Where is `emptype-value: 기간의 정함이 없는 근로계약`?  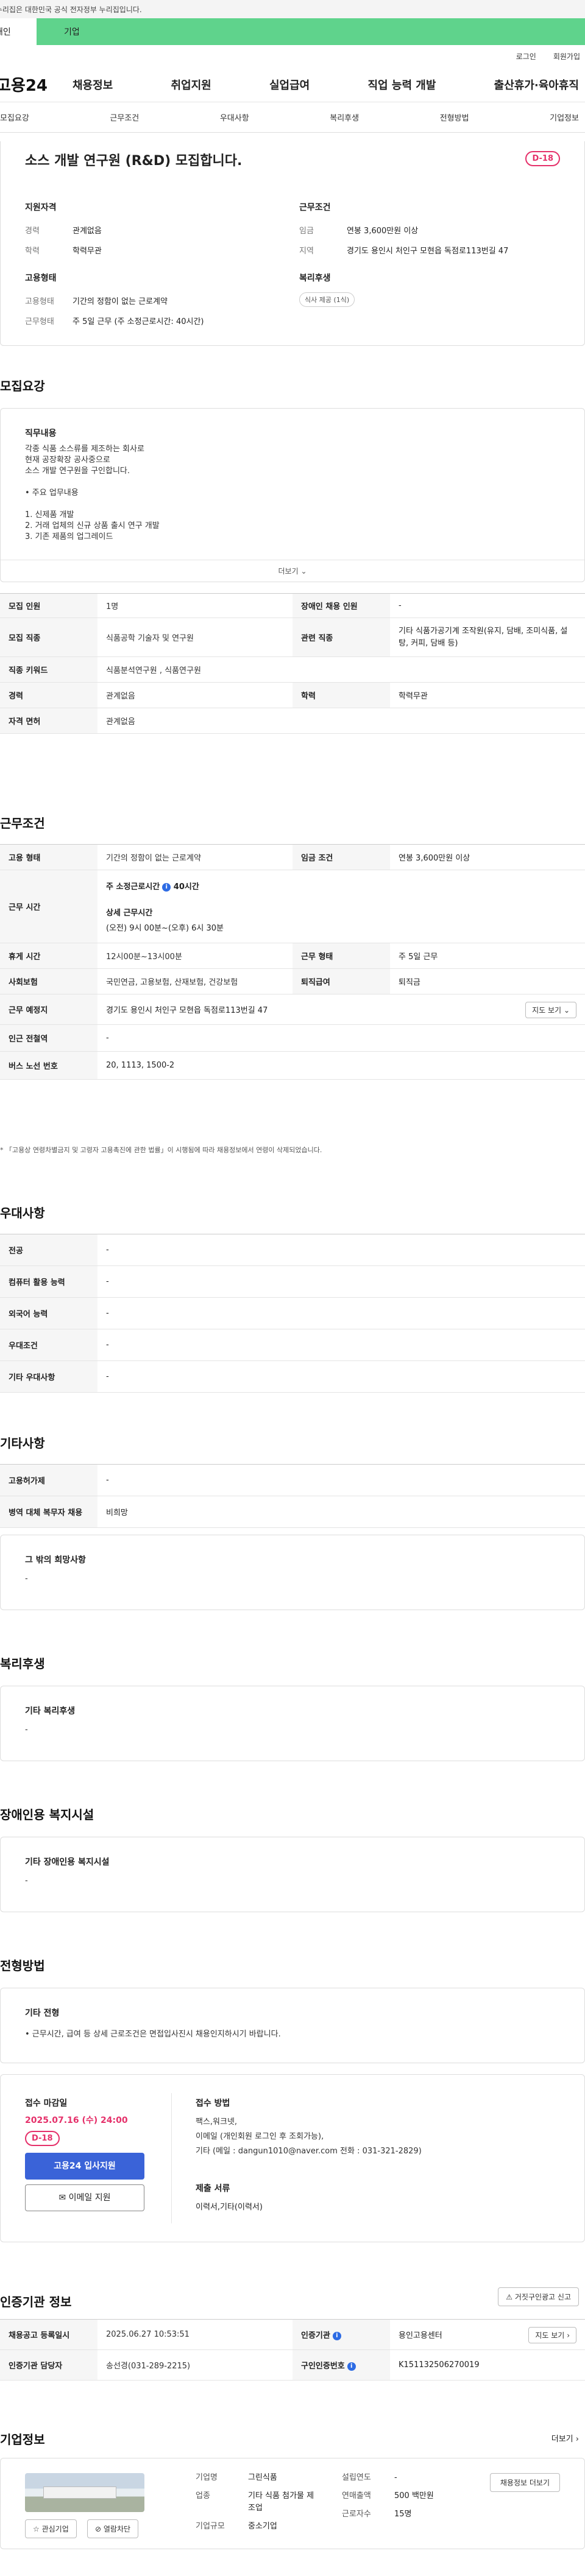 emptype-value: 기간의 정함이 없는 근로계약 is located at coordinates (120, 301).